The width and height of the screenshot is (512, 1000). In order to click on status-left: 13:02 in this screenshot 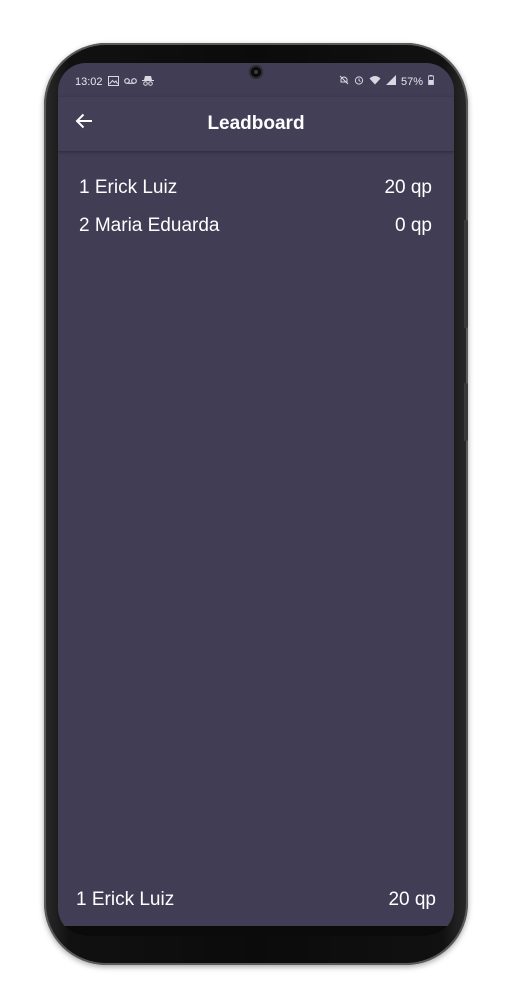, I will do `click(114, 82)`.